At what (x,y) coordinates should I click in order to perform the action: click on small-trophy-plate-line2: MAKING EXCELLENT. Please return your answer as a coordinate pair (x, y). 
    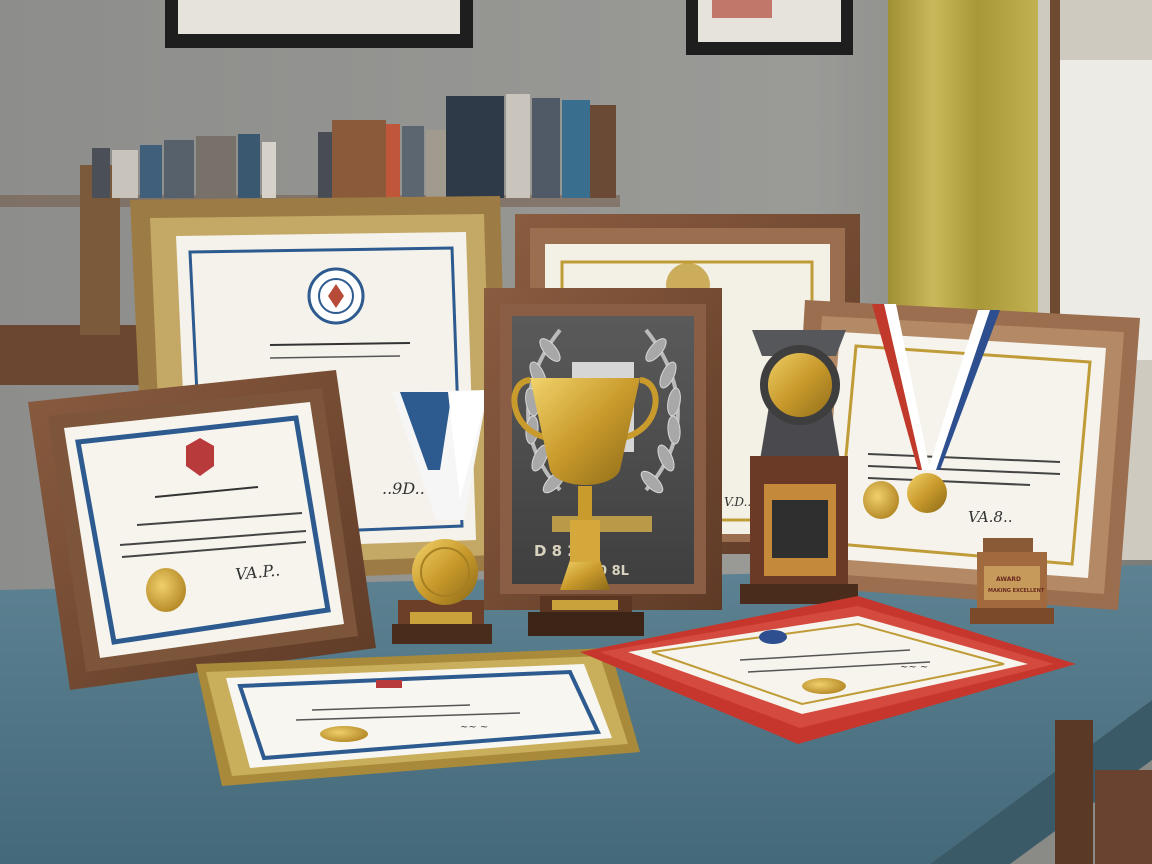
    Looking at the image, I should click on (1016, 591).